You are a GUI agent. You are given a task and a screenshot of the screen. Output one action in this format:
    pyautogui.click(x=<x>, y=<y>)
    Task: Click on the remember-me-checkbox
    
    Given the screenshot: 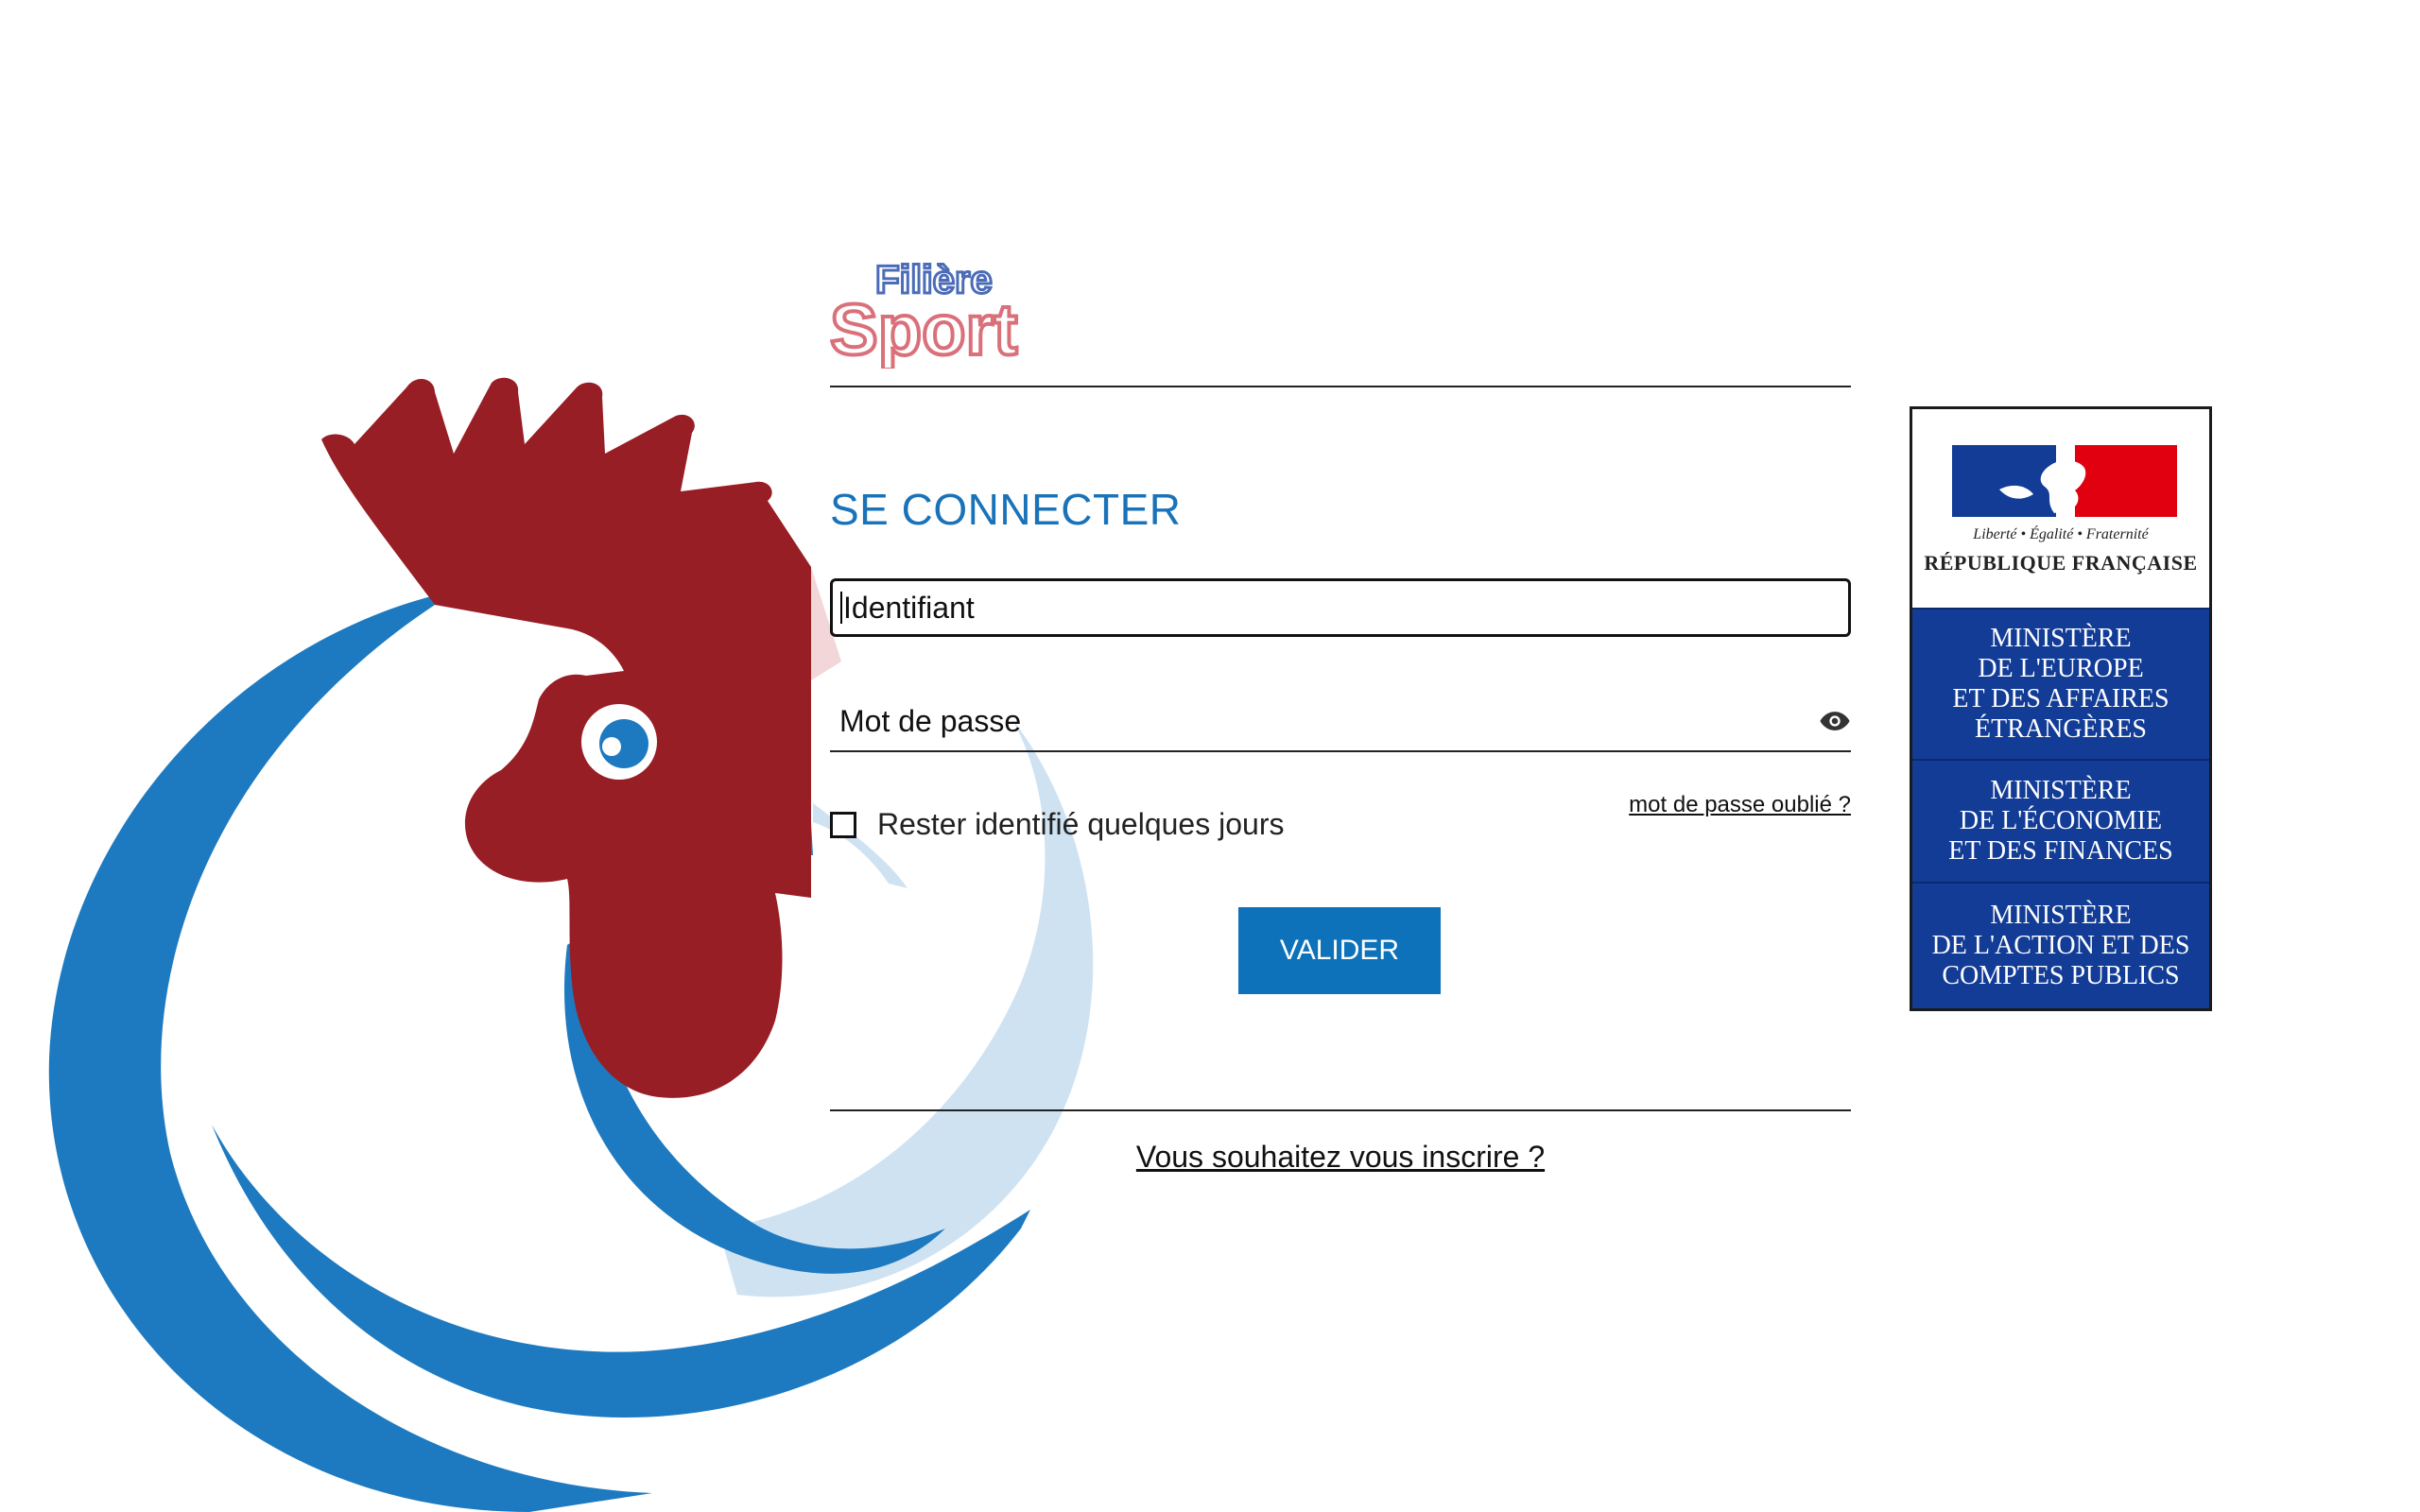 What is the action you would take?
    pyautogui.click(x=843, y=824)
    